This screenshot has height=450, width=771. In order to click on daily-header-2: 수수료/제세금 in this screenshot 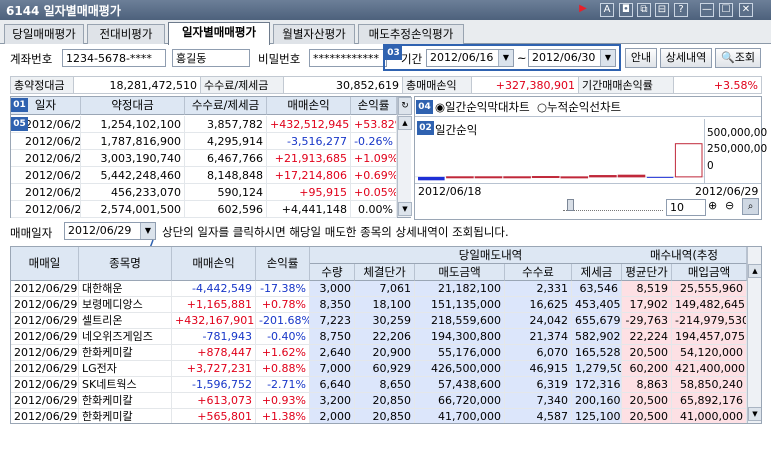, I will do `click(226, 106)`.